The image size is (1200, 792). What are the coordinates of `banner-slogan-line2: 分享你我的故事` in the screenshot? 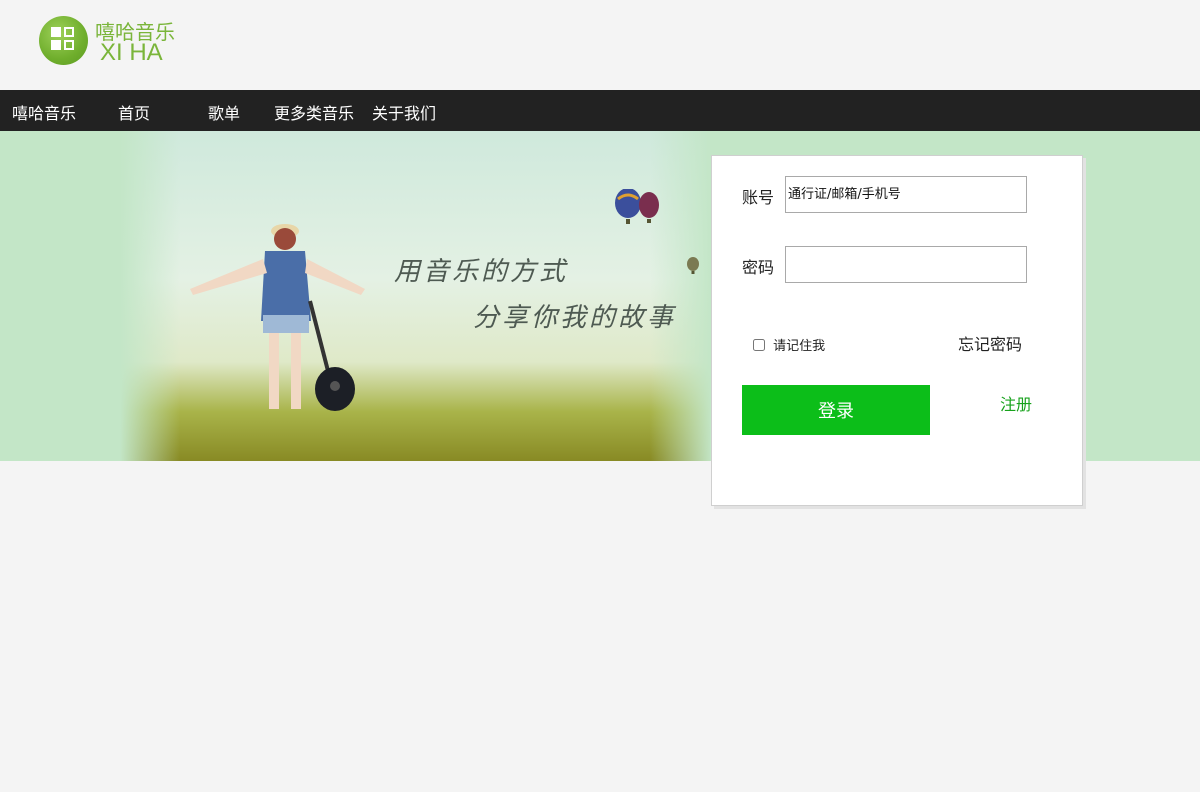 It's located at (575, 318).